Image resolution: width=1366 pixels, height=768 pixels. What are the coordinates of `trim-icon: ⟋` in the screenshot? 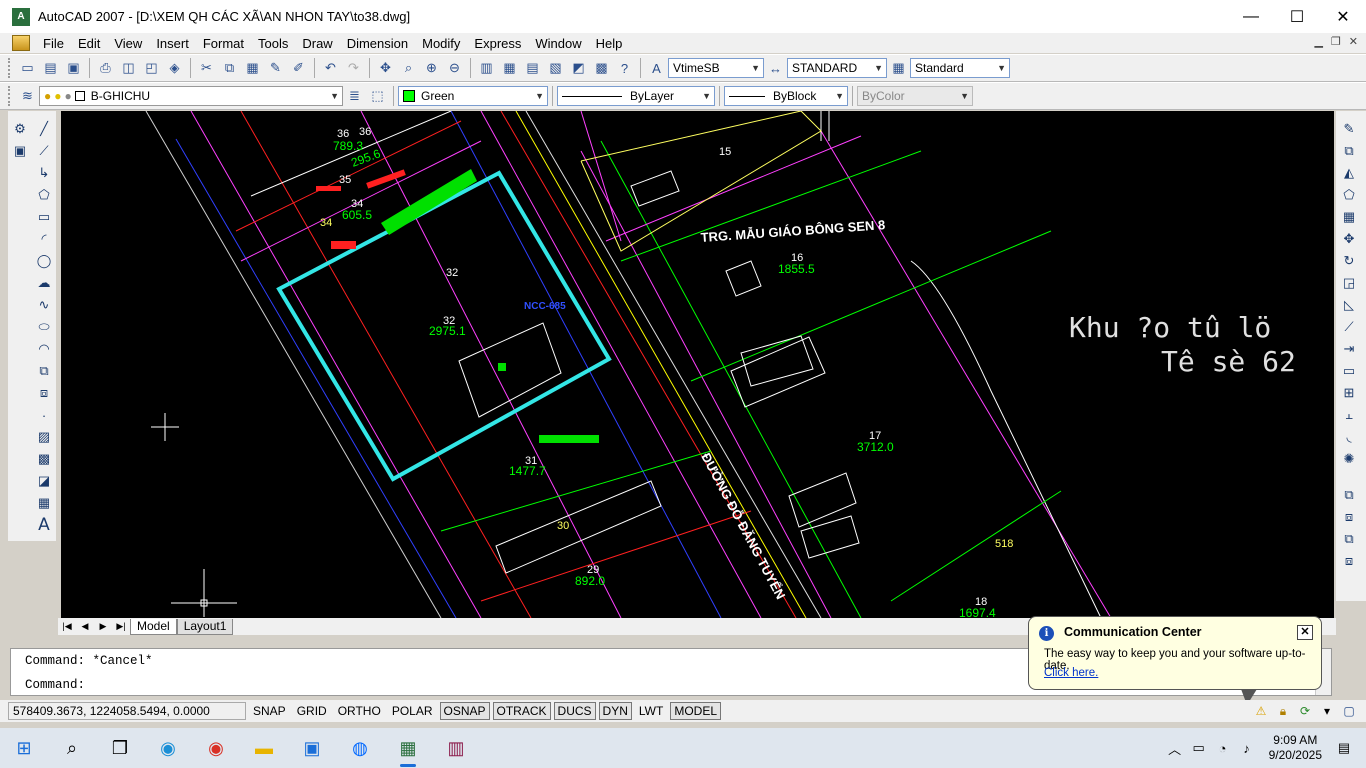 It's located at (1349, 327).